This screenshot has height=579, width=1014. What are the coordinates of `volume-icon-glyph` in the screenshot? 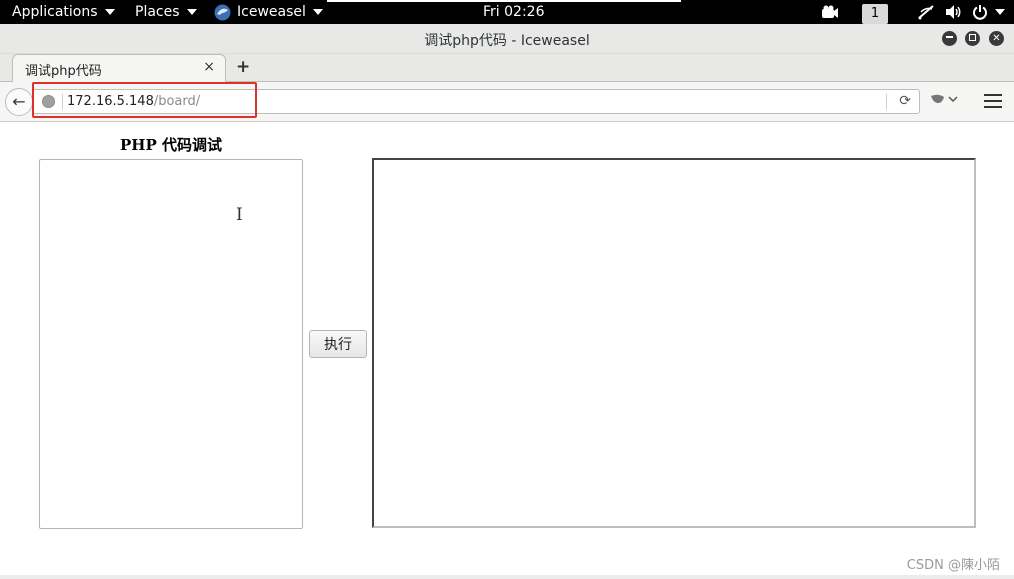 It's located at (953, 12).